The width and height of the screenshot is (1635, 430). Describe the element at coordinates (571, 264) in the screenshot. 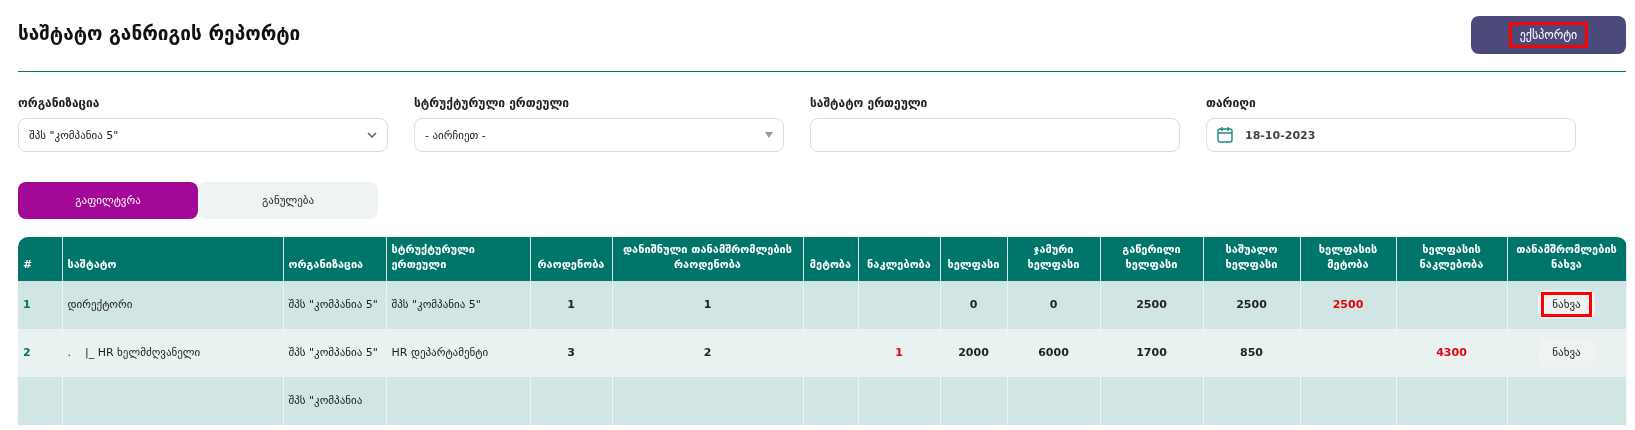

I see `column-header: რაოდენობა` at that location.